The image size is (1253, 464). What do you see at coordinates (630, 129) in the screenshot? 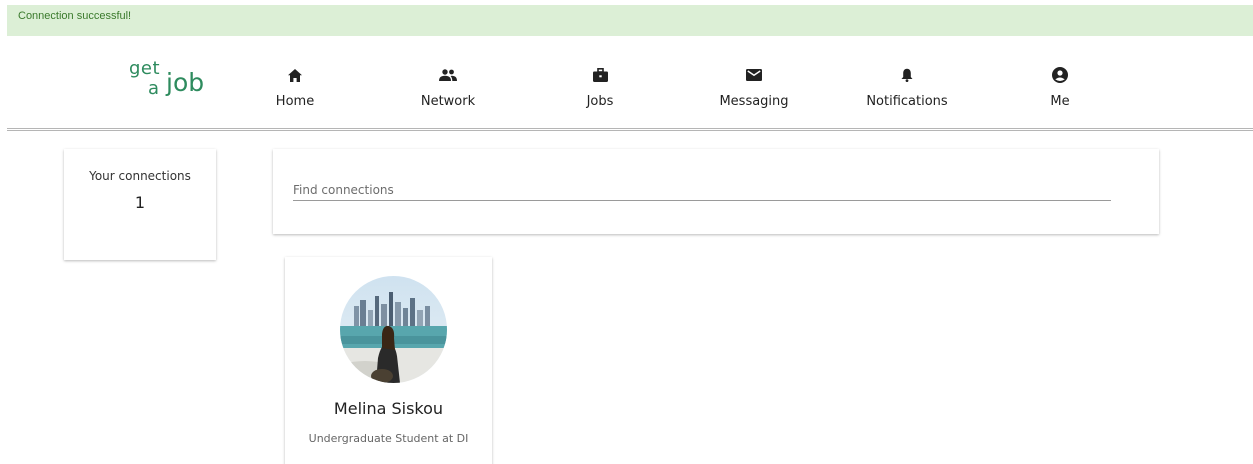
I see `header-divider` at bounding box center [630, 129].